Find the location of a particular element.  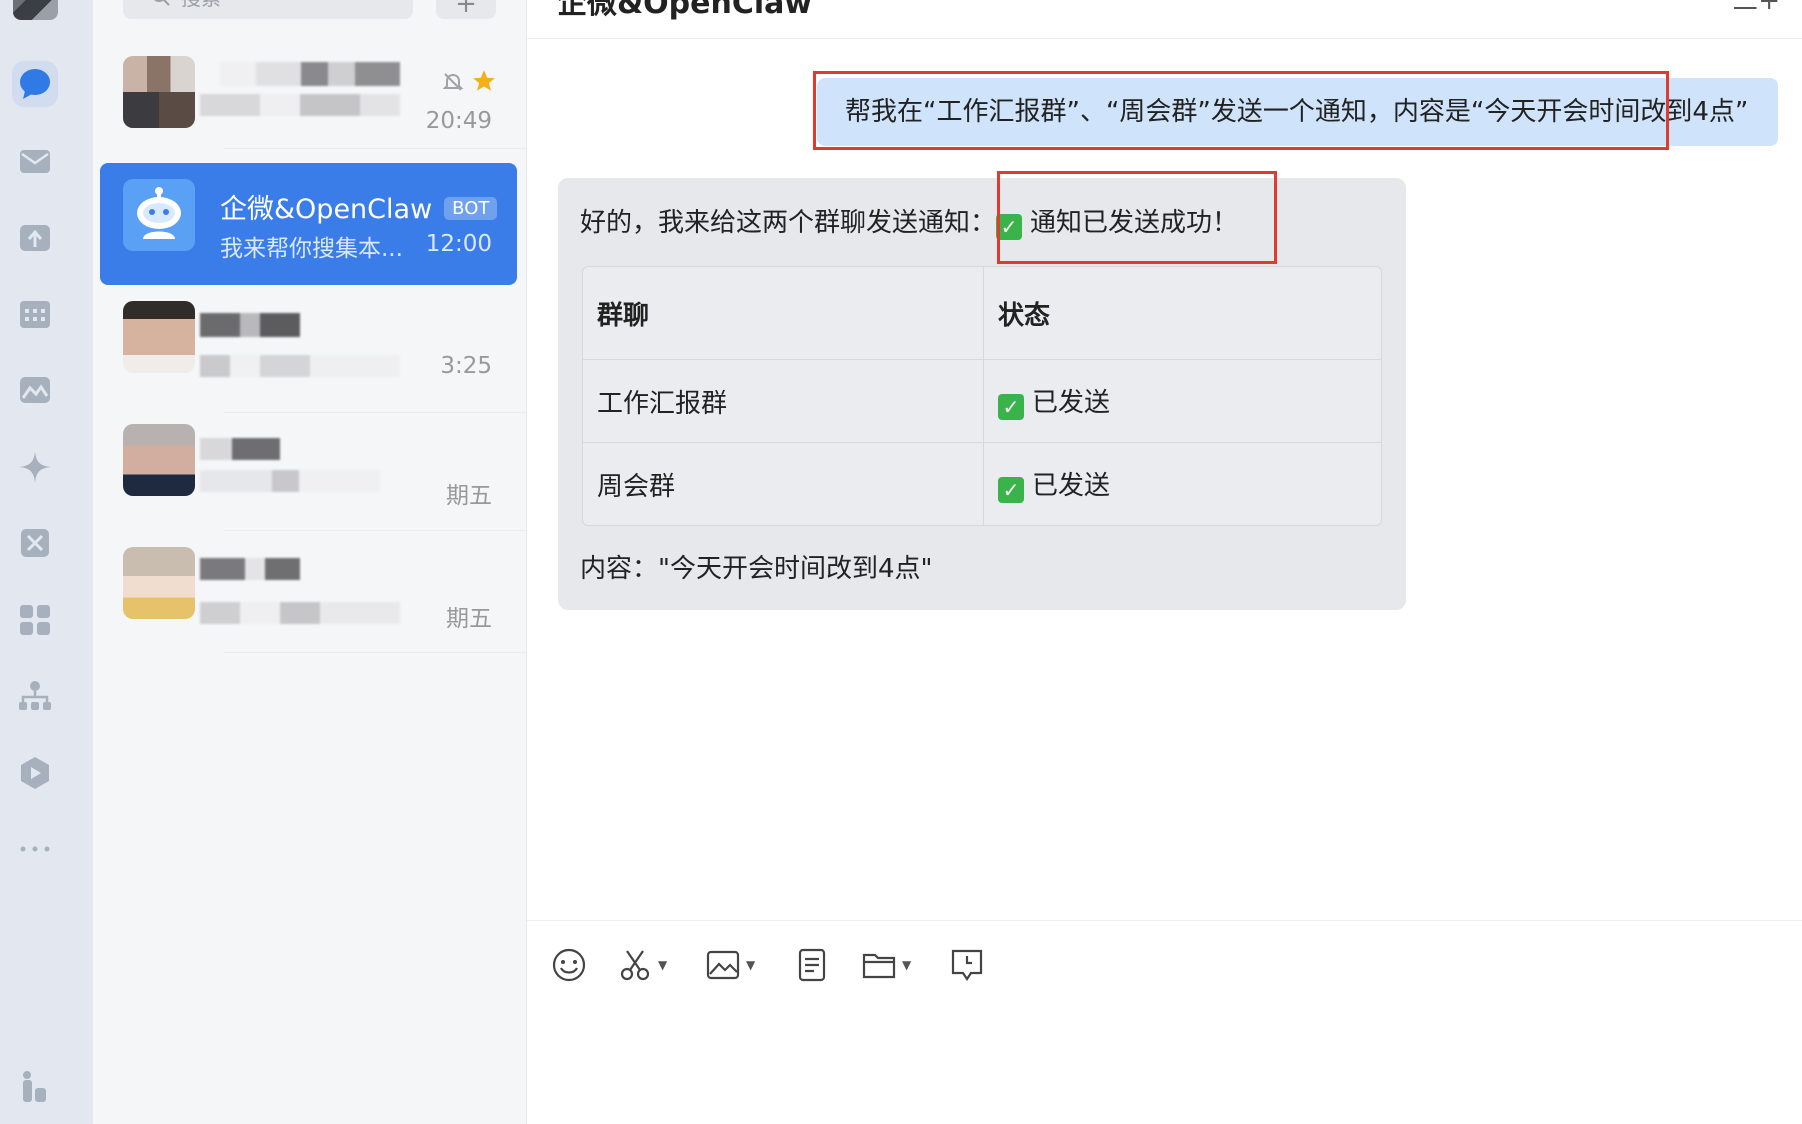

workbench-icon is located at coordinates (35, 238).